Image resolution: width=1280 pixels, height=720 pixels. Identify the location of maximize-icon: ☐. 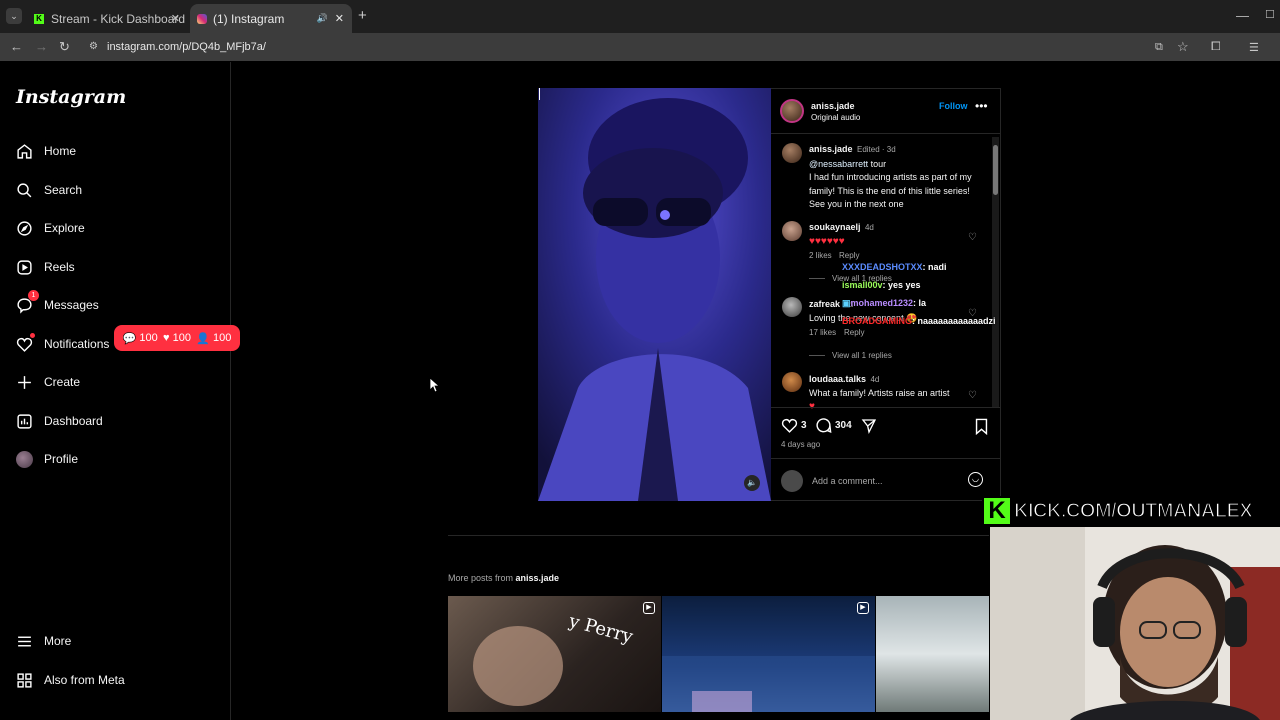
(1270, 14).